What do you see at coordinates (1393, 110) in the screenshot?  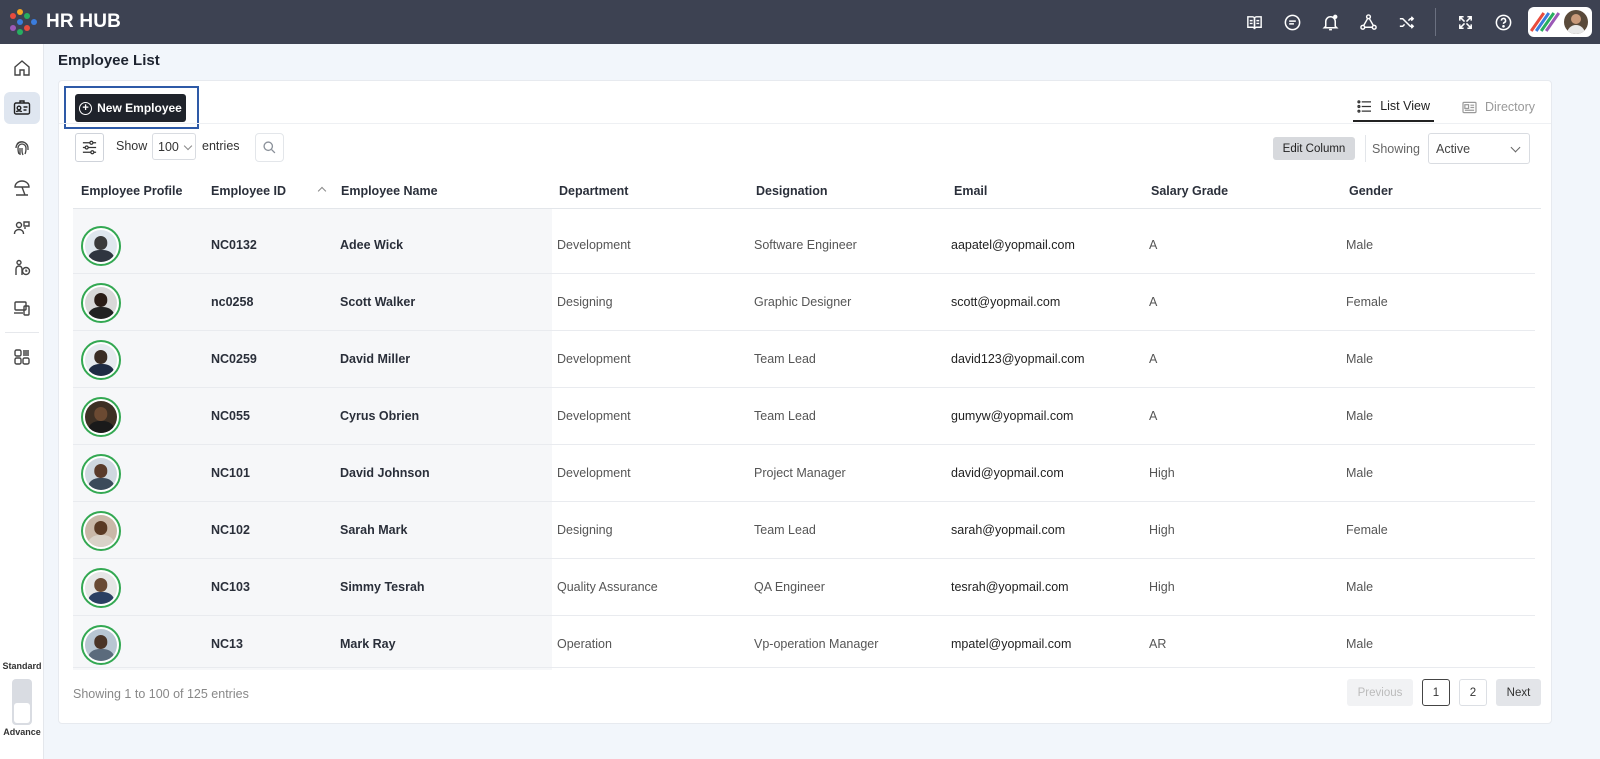 I see `tab-list-view: List View` at bounding box center [1393, 110].